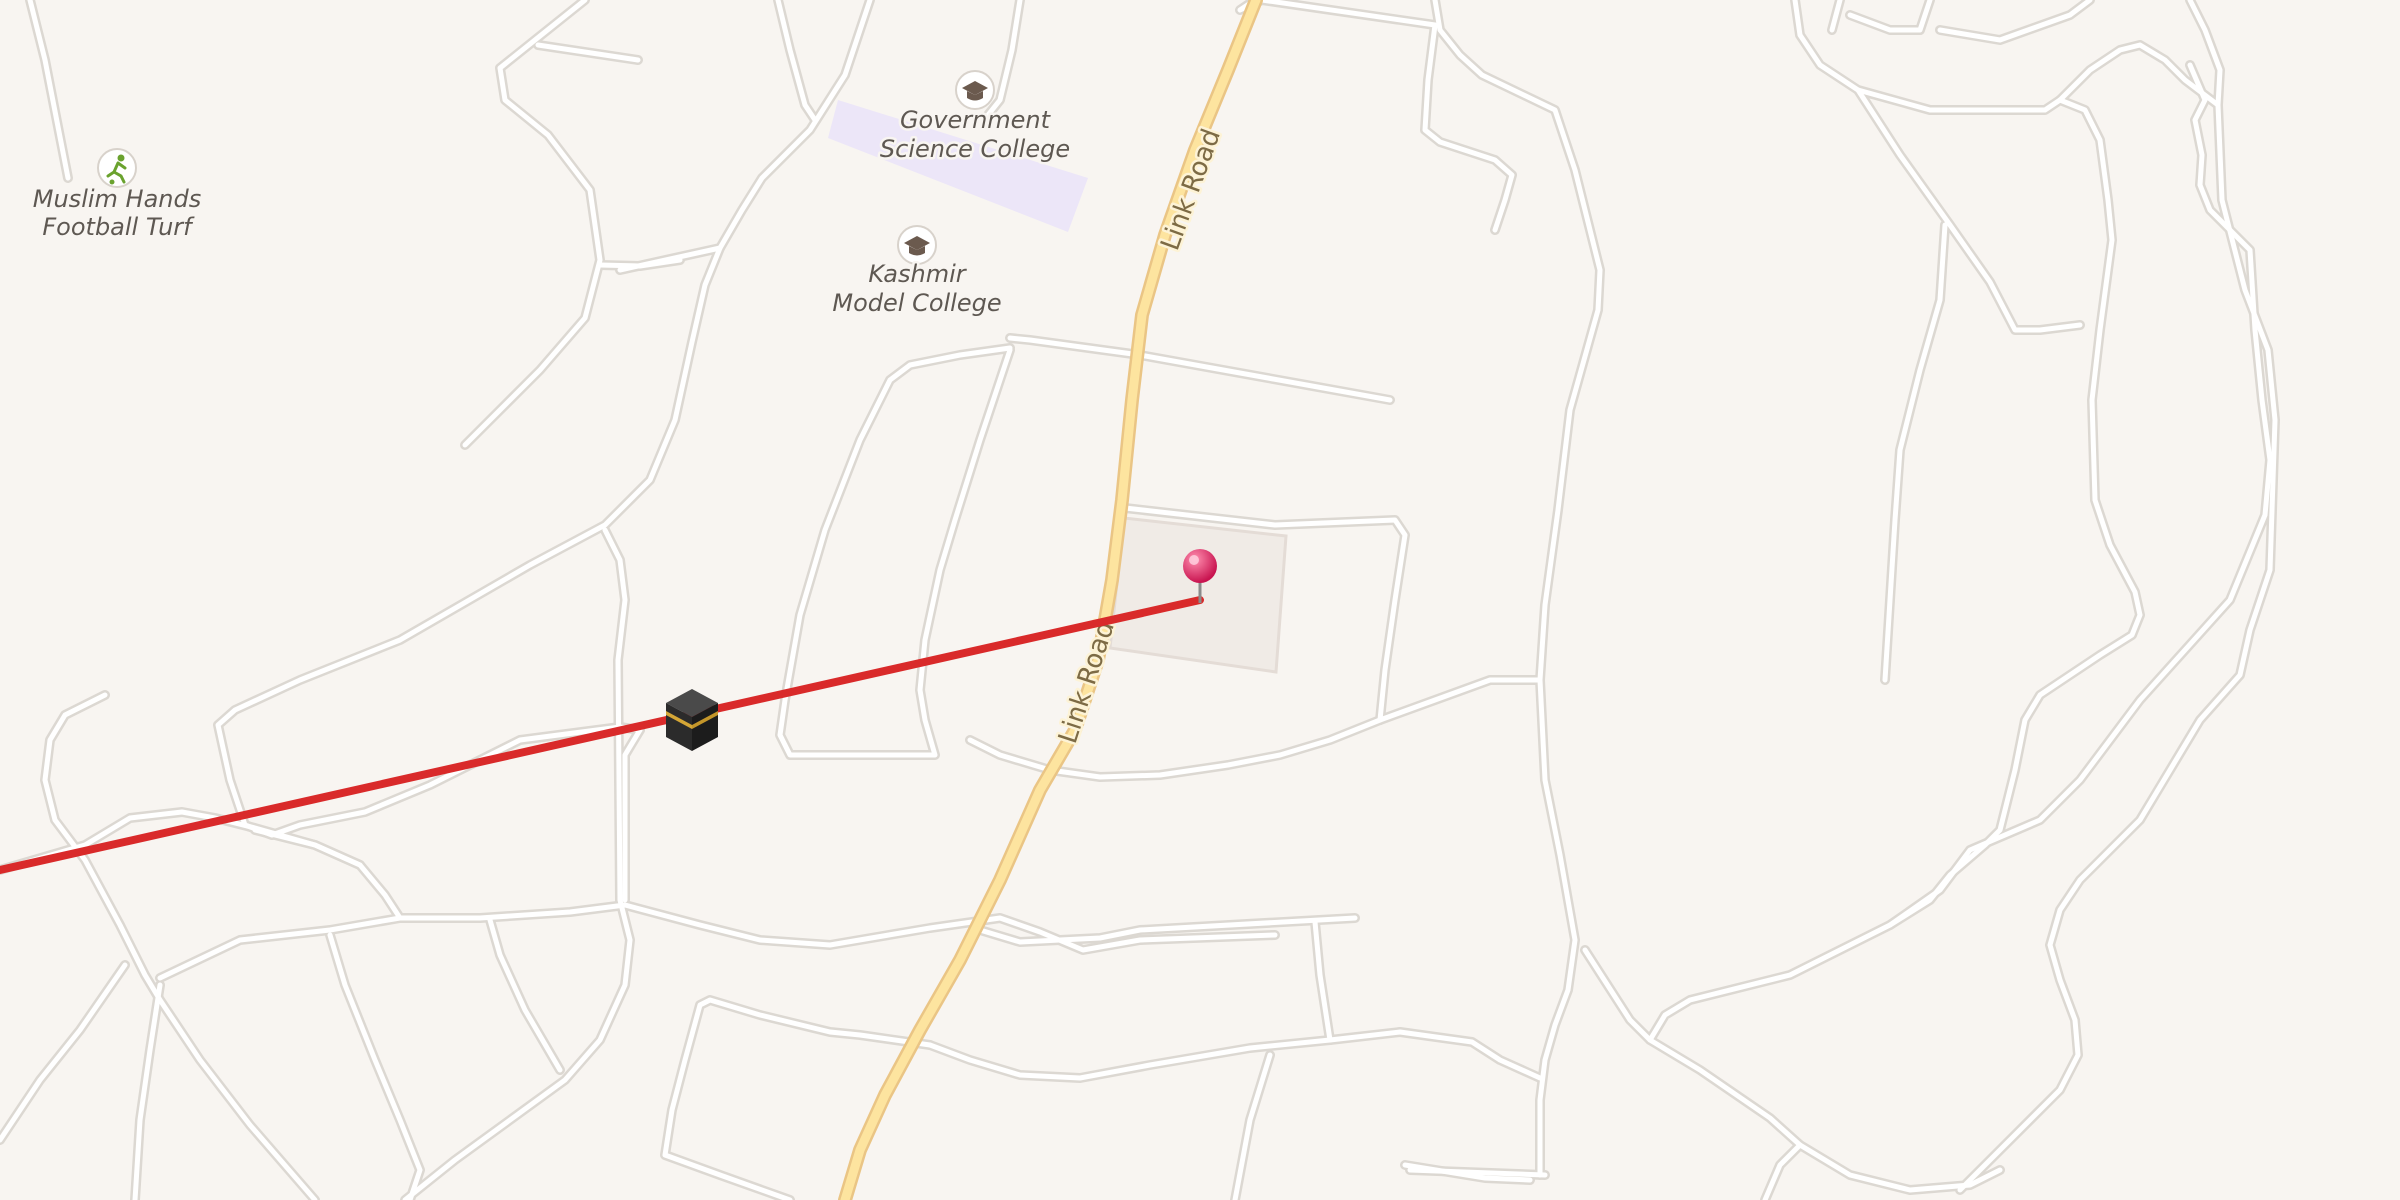 This screenshot has width=2400, height=1200. I want to click on building-area, so click(1198, 595).